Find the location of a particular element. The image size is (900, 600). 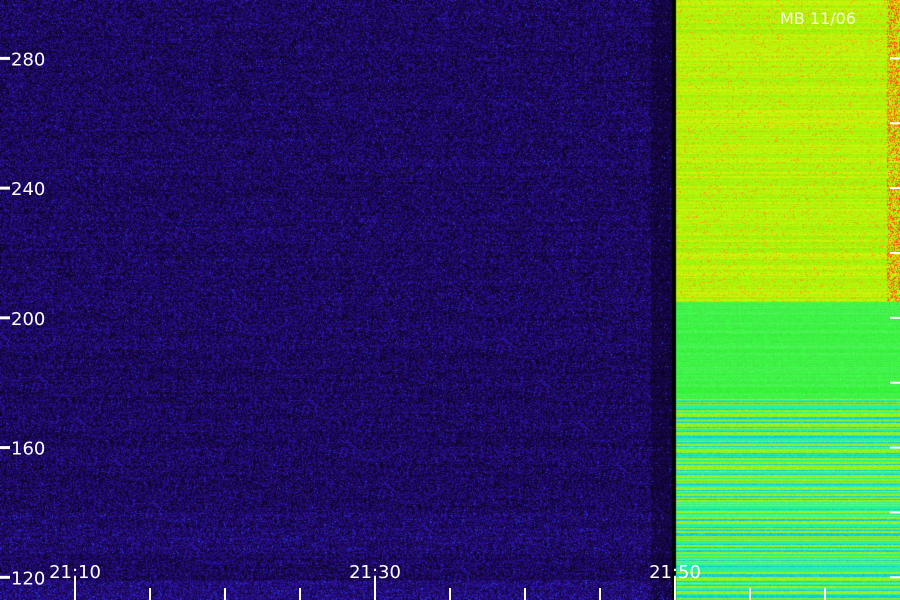

y-axis: 120 160 200 240 280 is located at coordinates (22, 319).